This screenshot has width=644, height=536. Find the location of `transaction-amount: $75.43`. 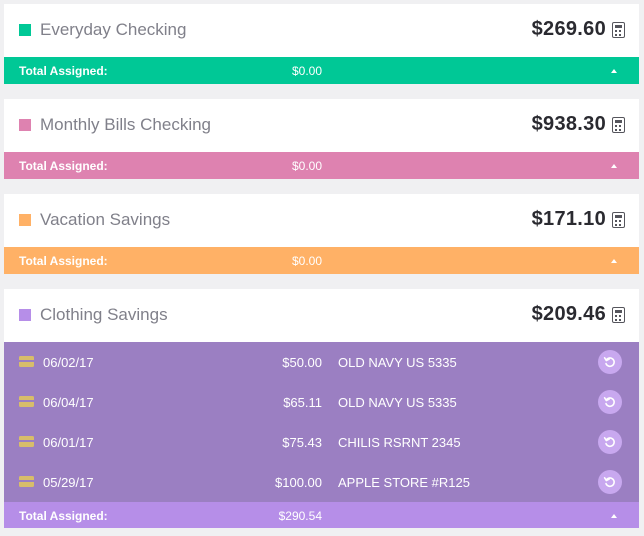

transaction-amount: $75.43 is located at coordinates (302, 442).